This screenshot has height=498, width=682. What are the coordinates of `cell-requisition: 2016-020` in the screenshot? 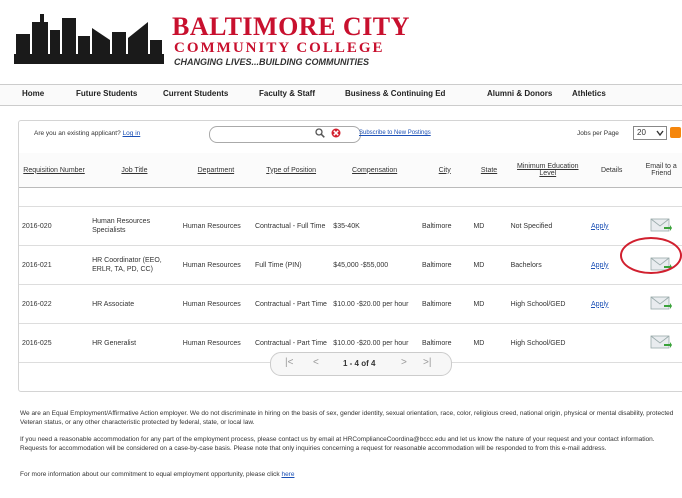 It's located at (54, 226).